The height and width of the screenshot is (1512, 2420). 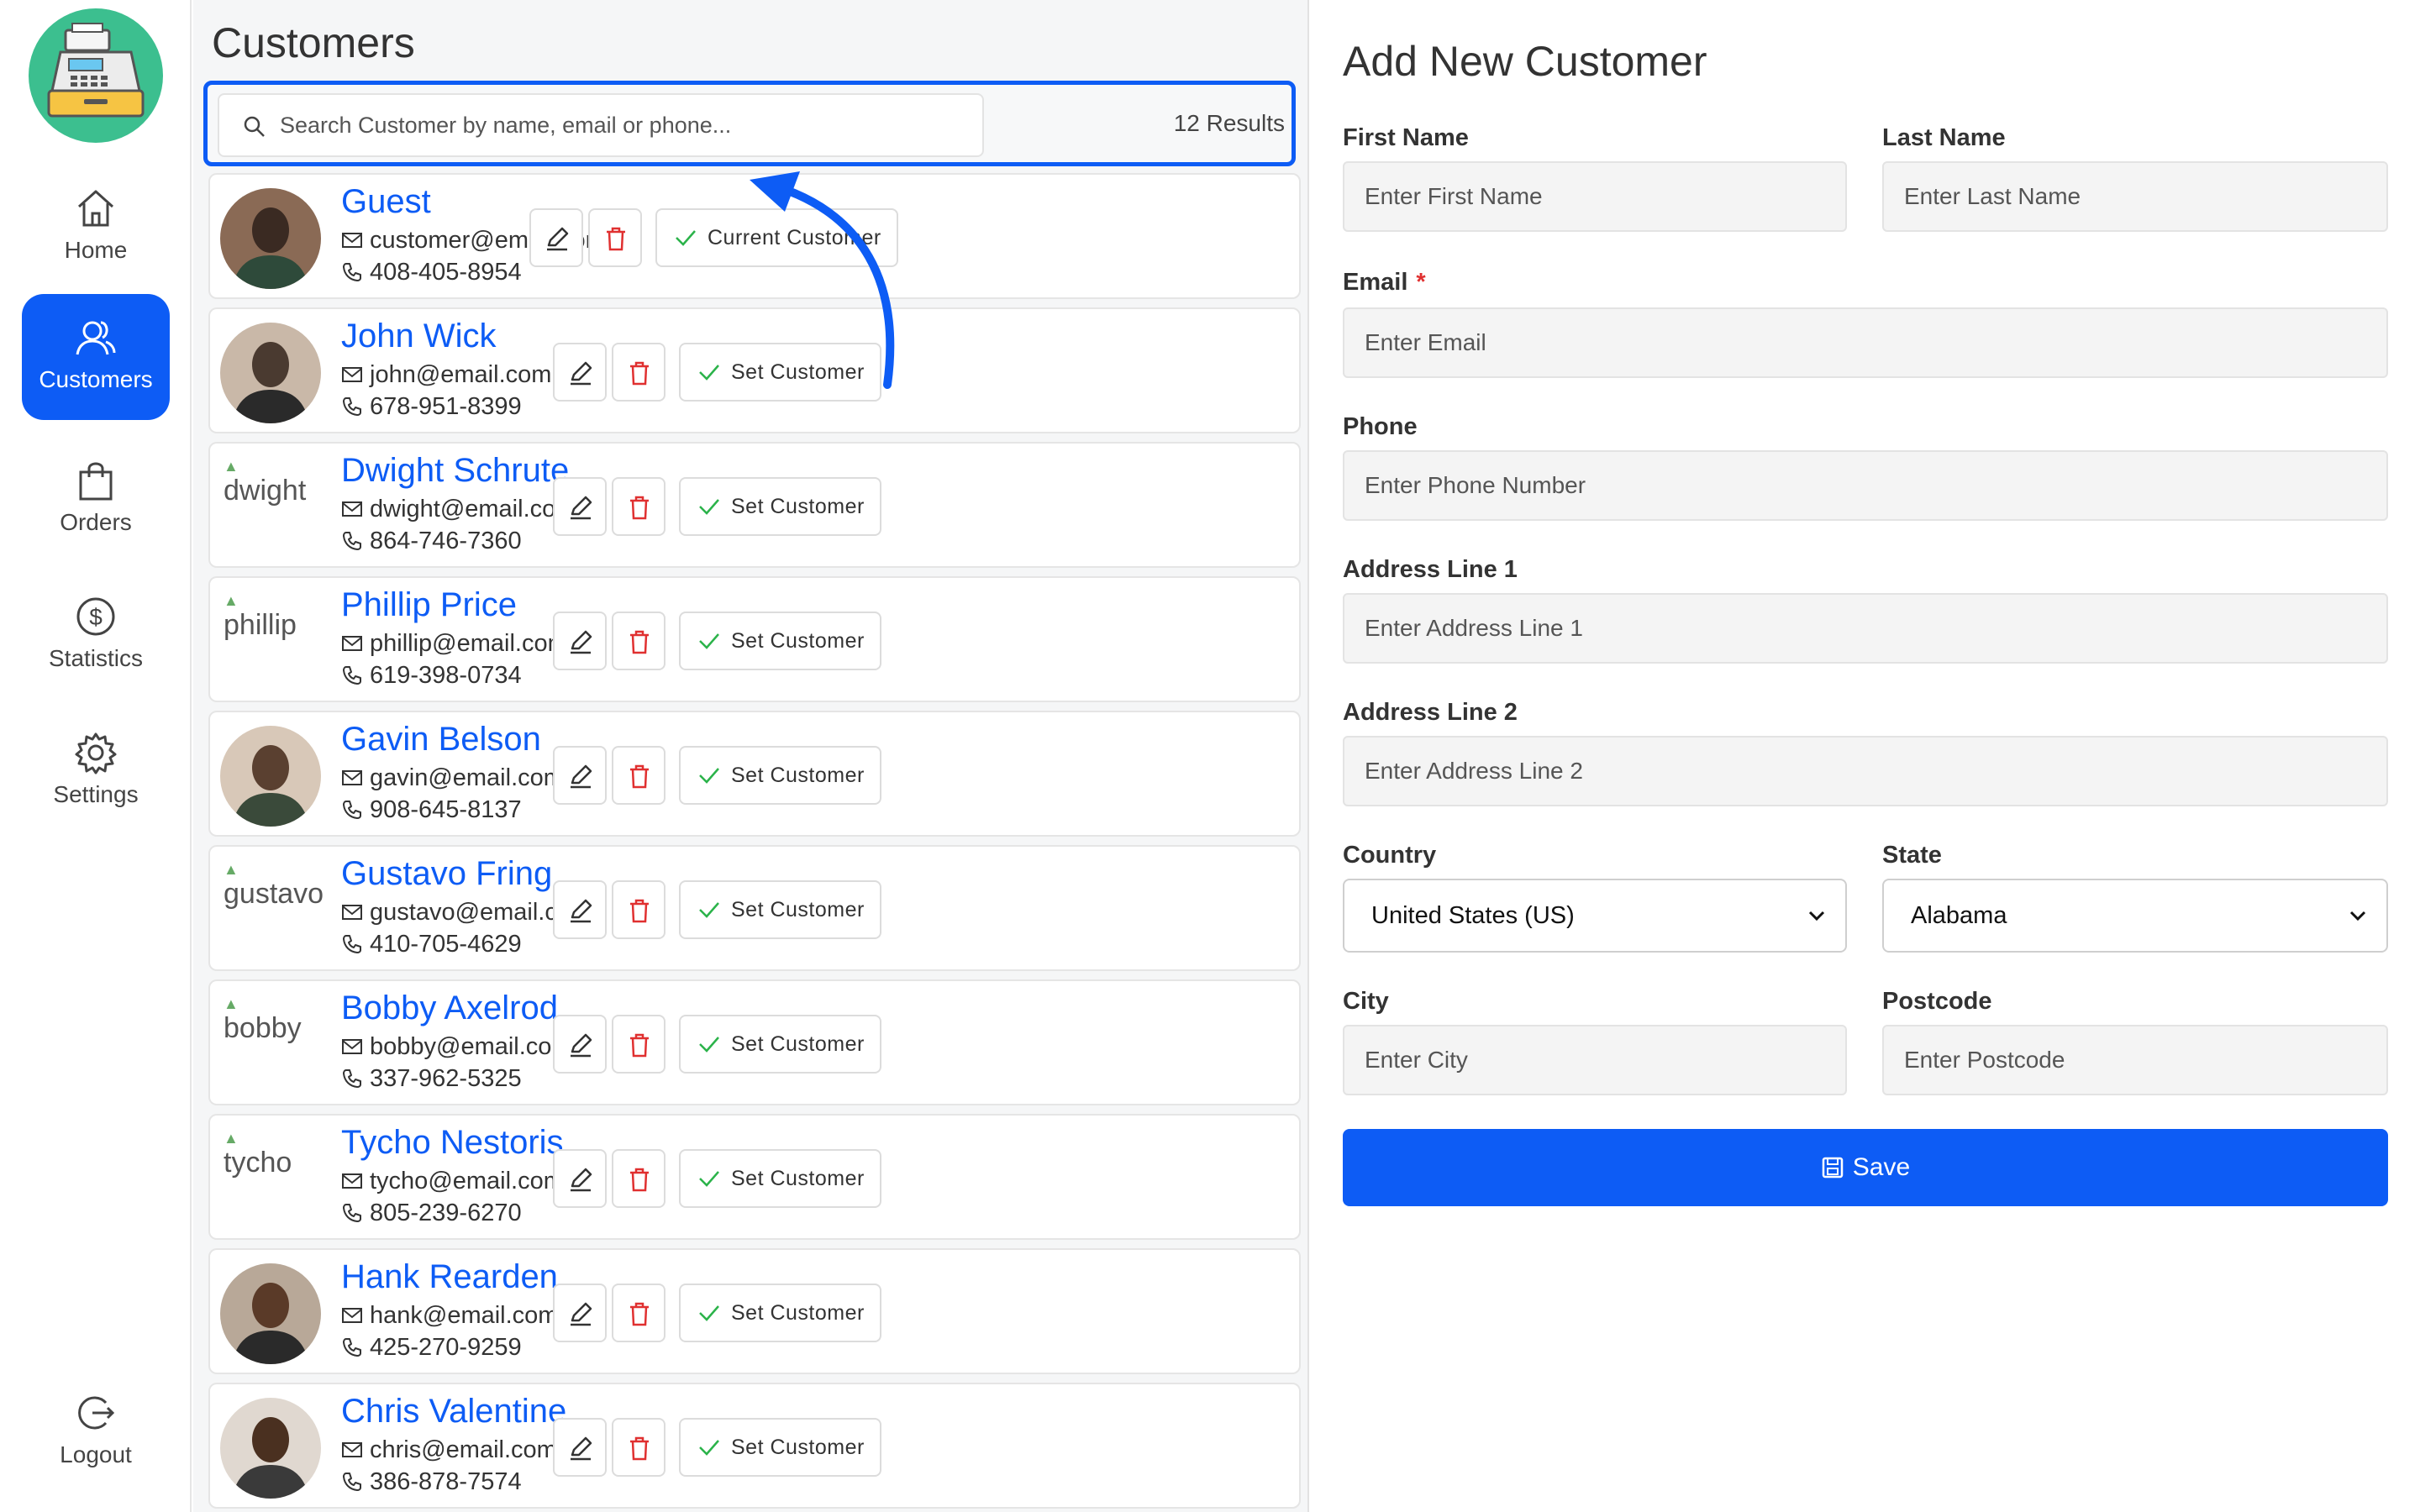 I want to click on country-select: United States (US), so click(x=1595, y=916).